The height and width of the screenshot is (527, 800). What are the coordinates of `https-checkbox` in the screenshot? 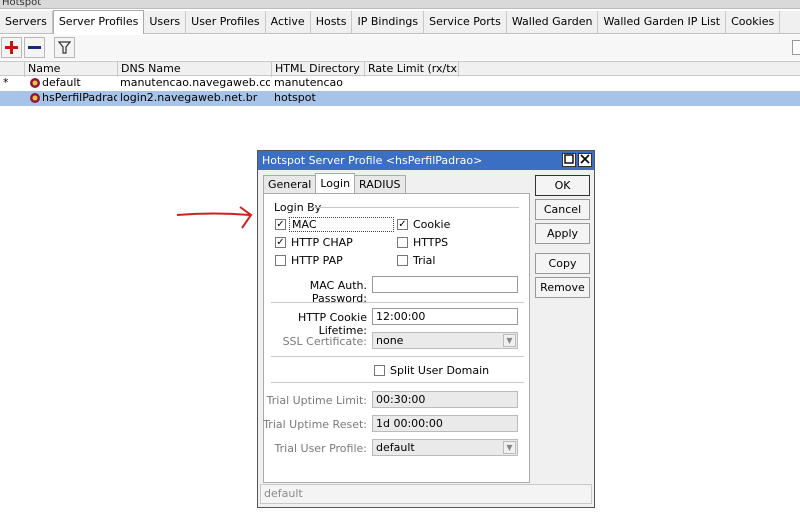 It's located at (402, 242).